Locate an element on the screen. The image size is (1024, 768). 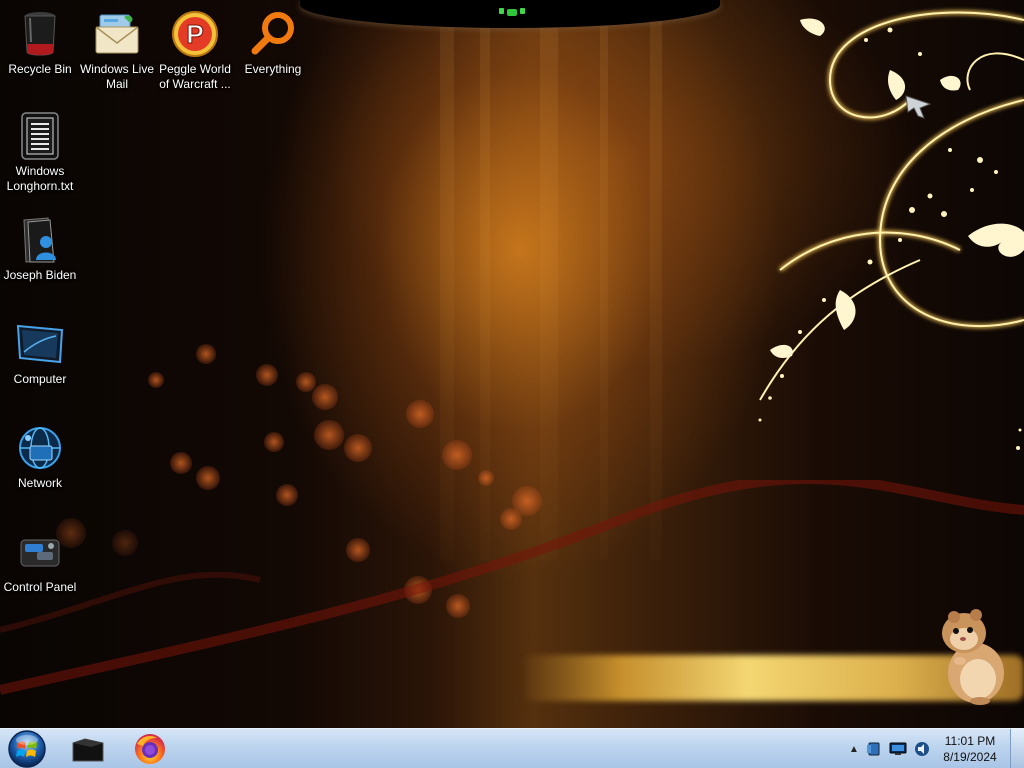
desktop-icon-recycle-bin: Recycle Bin is located at coordinates (40, 50).